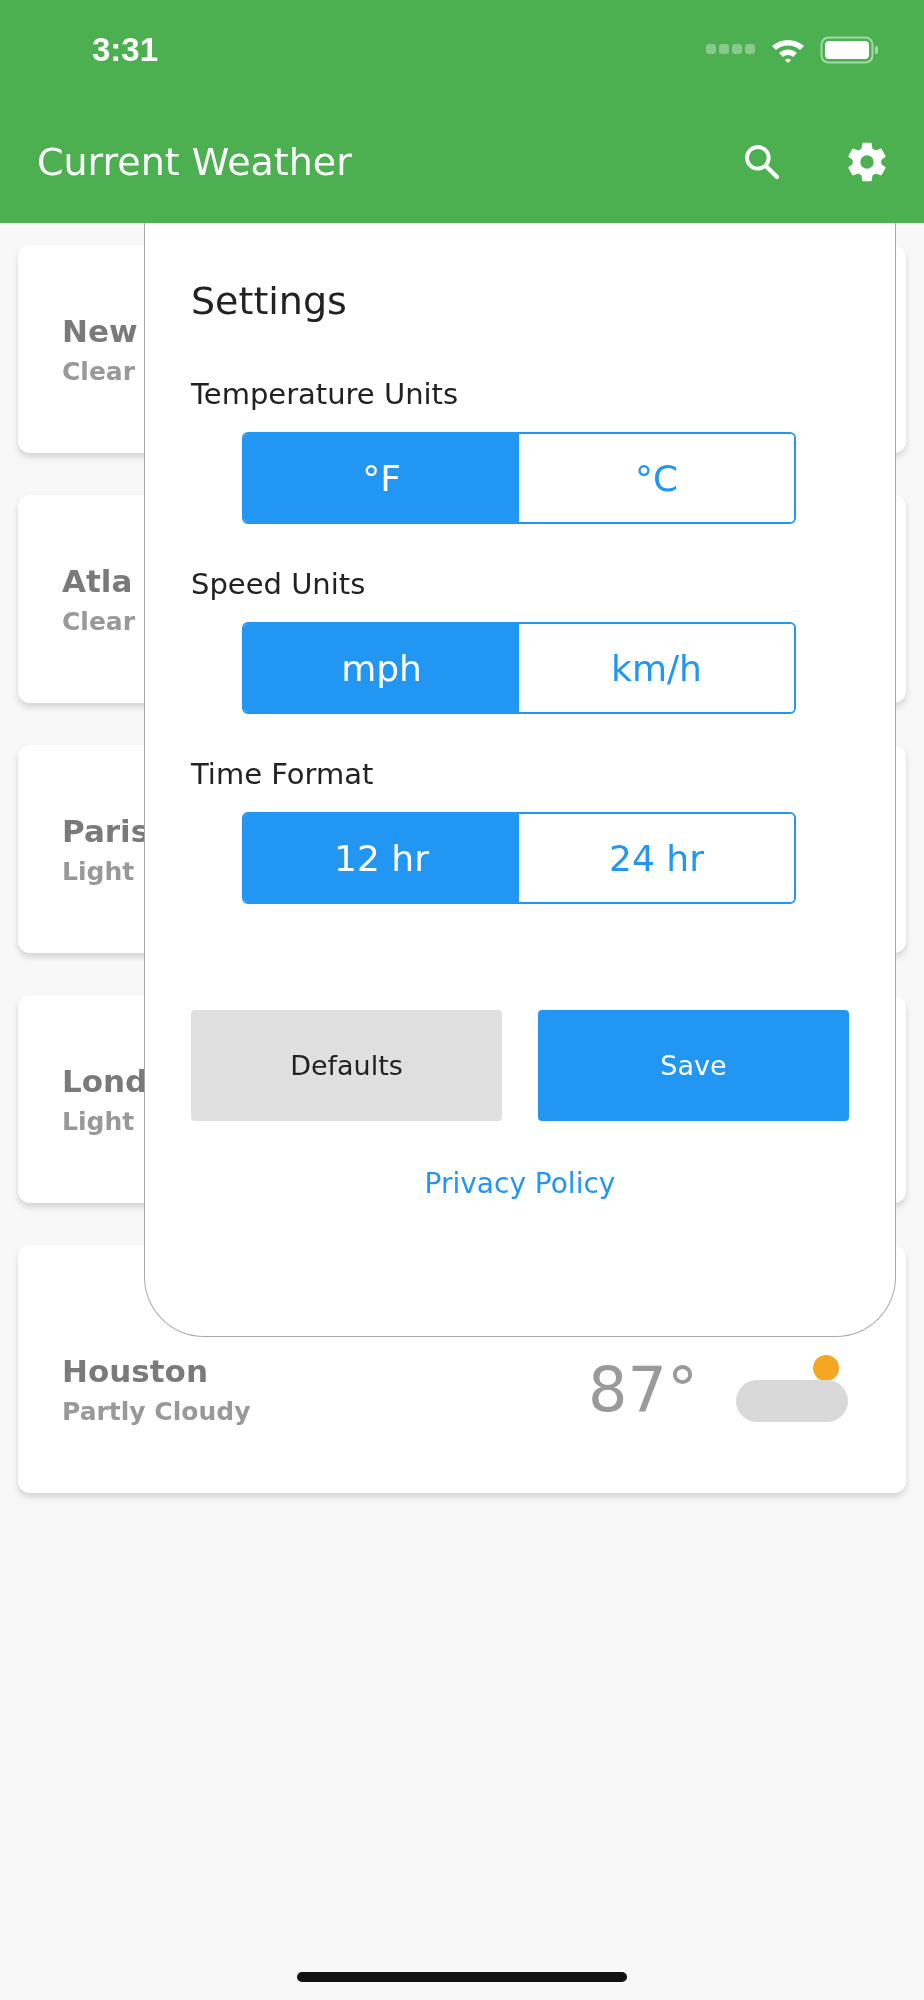 The width and height of the screenshot is (924, 2000). Describe the element at coordinates (195, 161) in the screenshot. I see `app-title: Current Weather` at that location.